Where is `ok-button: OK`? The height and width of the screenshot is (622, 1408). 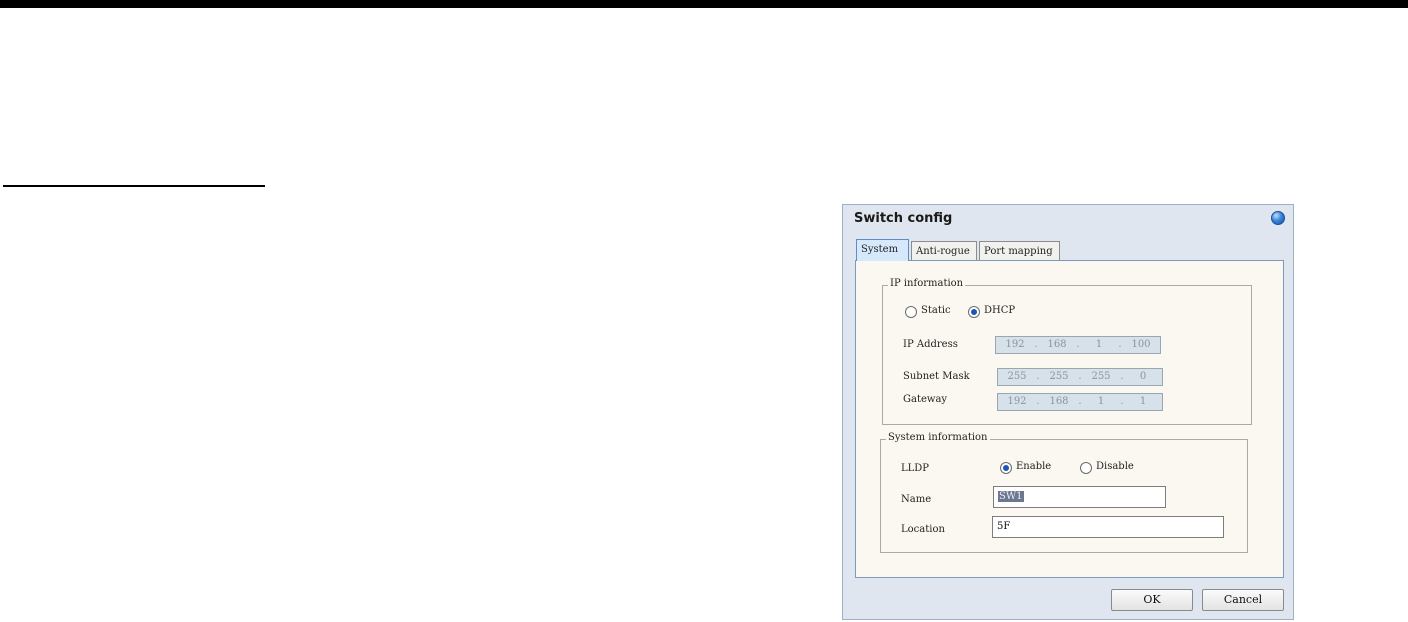
ok-button: OK is located at coordinates (1152, 600).